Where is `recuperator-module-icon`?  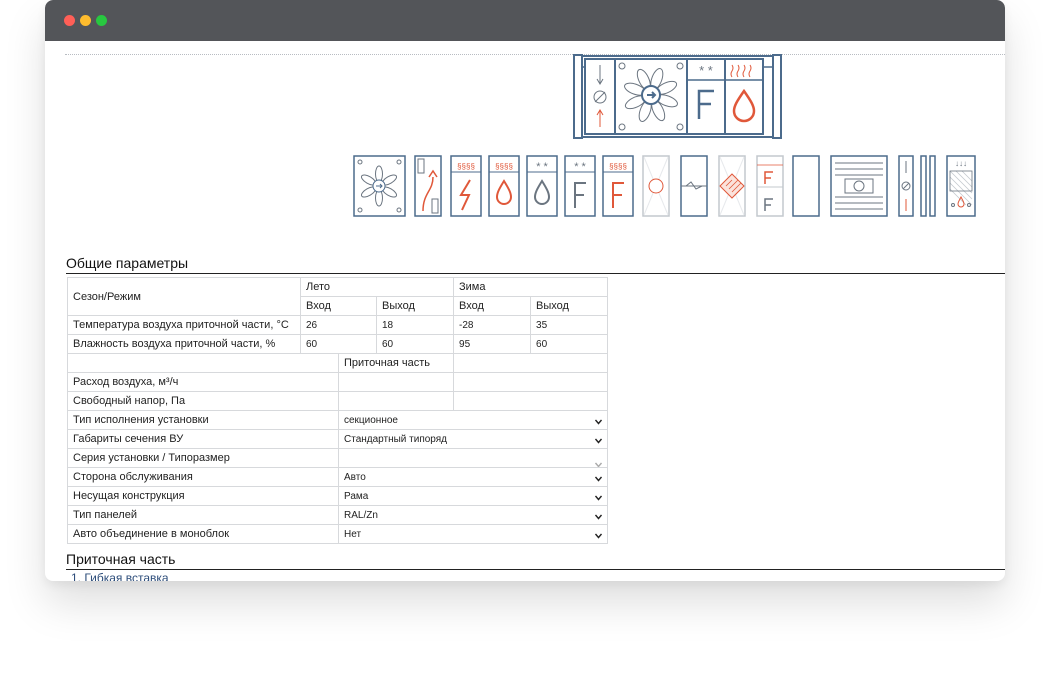 recuperator-module-icon is located at coordinates (428, 186).